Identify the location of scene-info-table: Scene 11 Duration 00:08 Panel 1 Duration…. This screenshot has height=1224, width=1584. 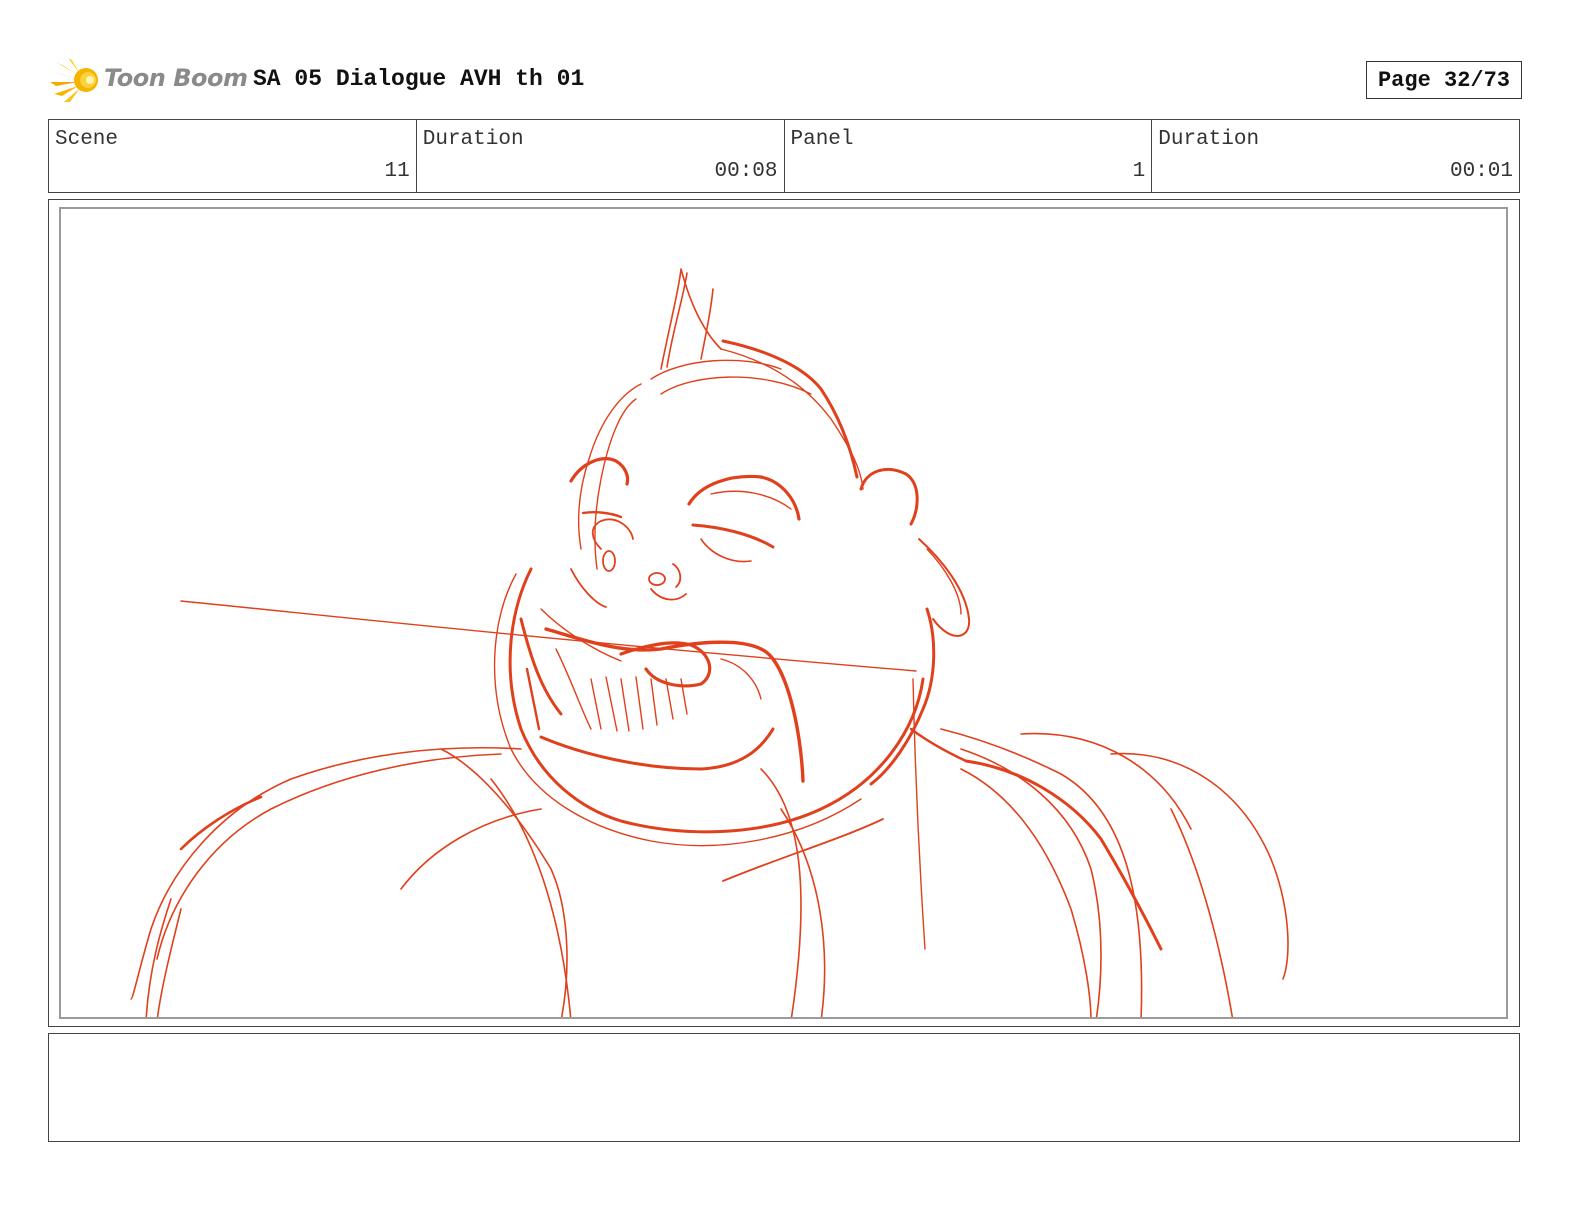
(784, 156).